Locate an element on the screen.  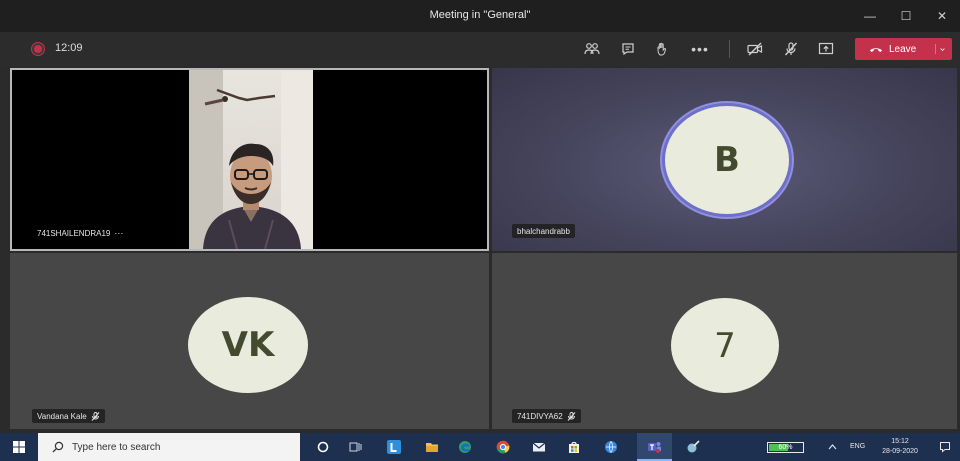
participant-name: 741DIVYA62 is located at coordinates (540, 416).